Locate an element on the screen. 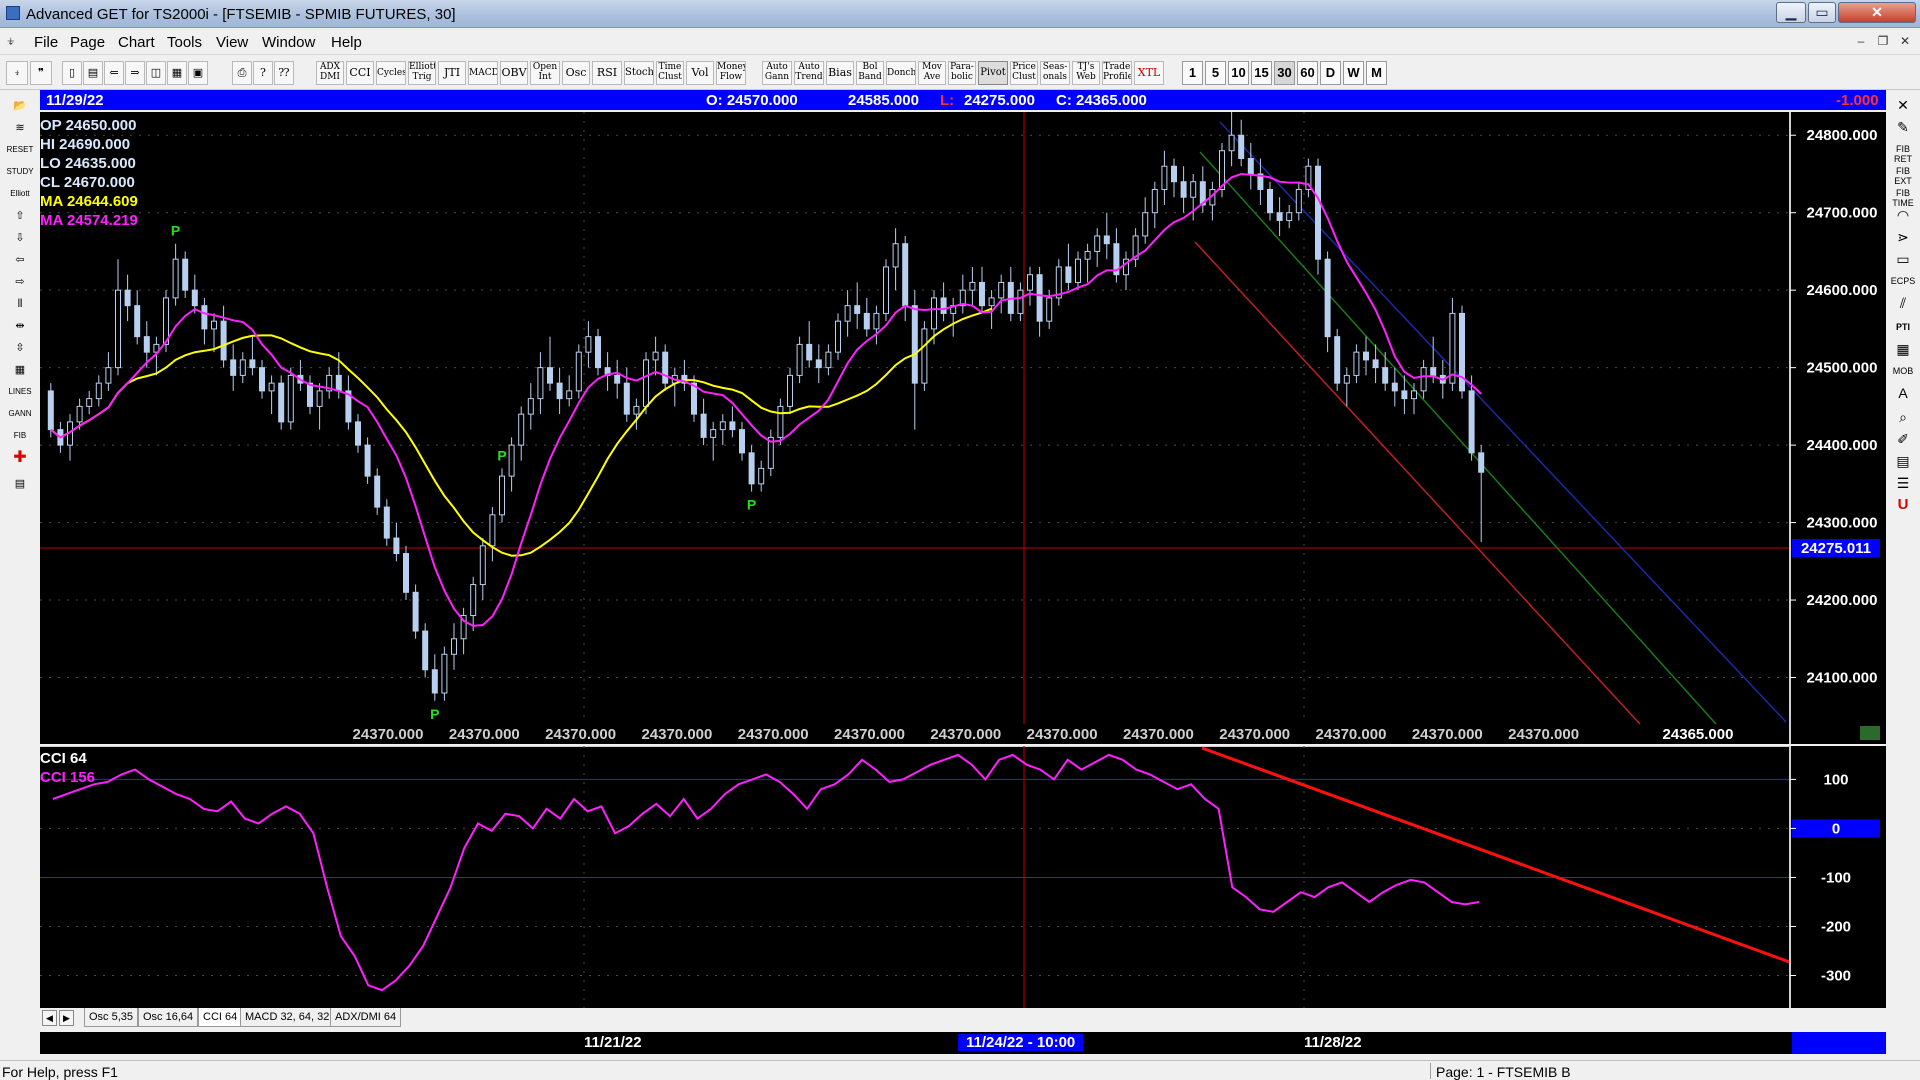 The height and width of the screenshot is (1080, 1920). maximize-button: ▭ is located at coordinates (1822, 12).